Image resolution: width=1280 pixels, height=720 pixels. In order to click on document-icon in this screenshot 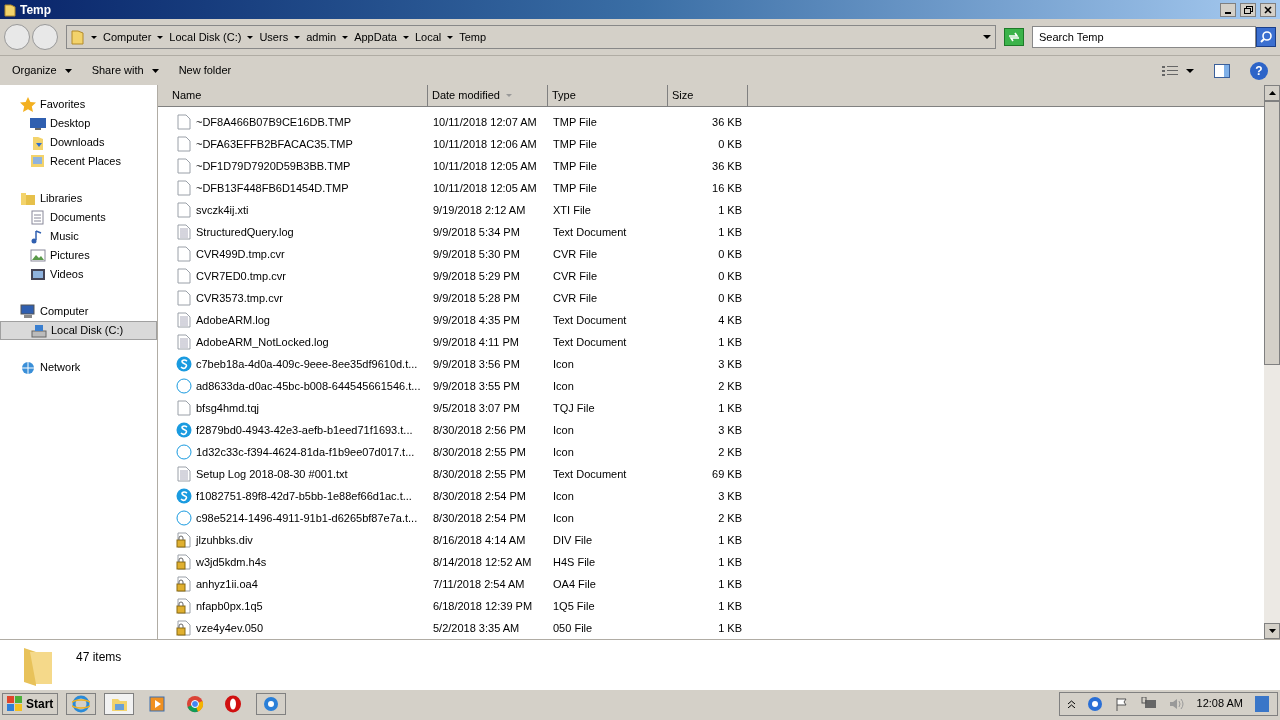, I will do `click(38, 217)`.